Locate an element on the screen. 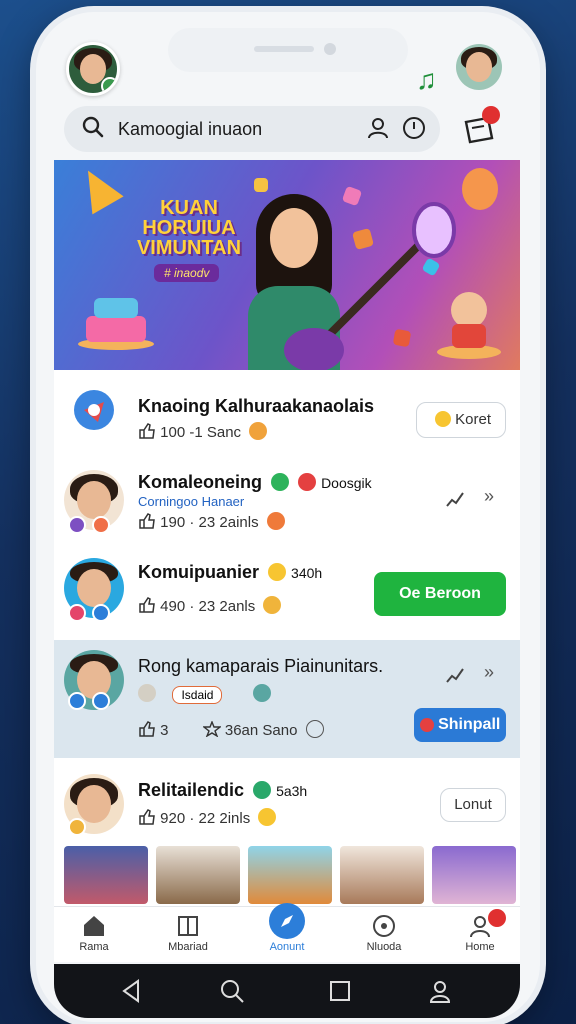  tag-chip: Isdaid is located at coordinates (197, 695).